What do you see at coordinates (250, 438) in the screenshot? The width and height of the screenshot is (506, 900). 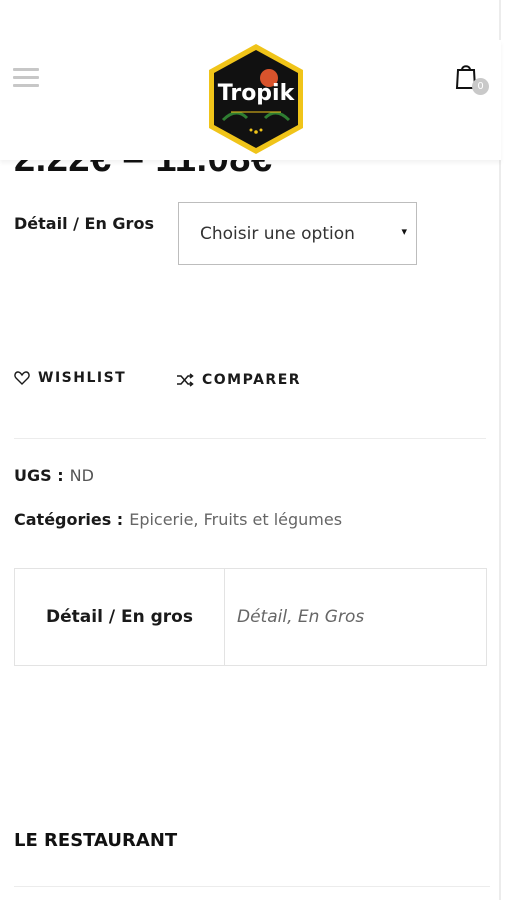 I see `divider` at bounding box center [250, 438].